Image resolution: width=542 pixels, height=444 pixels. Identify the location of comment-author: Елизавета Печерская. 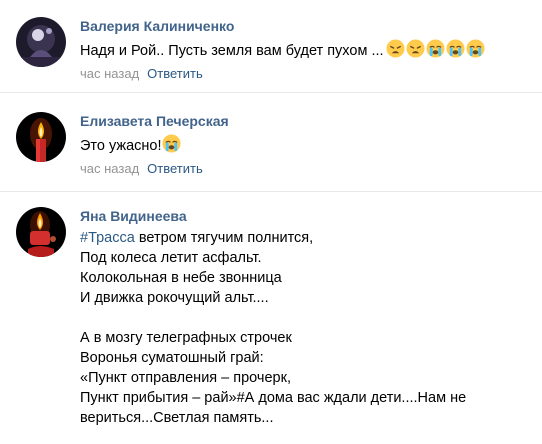
(154, 121).